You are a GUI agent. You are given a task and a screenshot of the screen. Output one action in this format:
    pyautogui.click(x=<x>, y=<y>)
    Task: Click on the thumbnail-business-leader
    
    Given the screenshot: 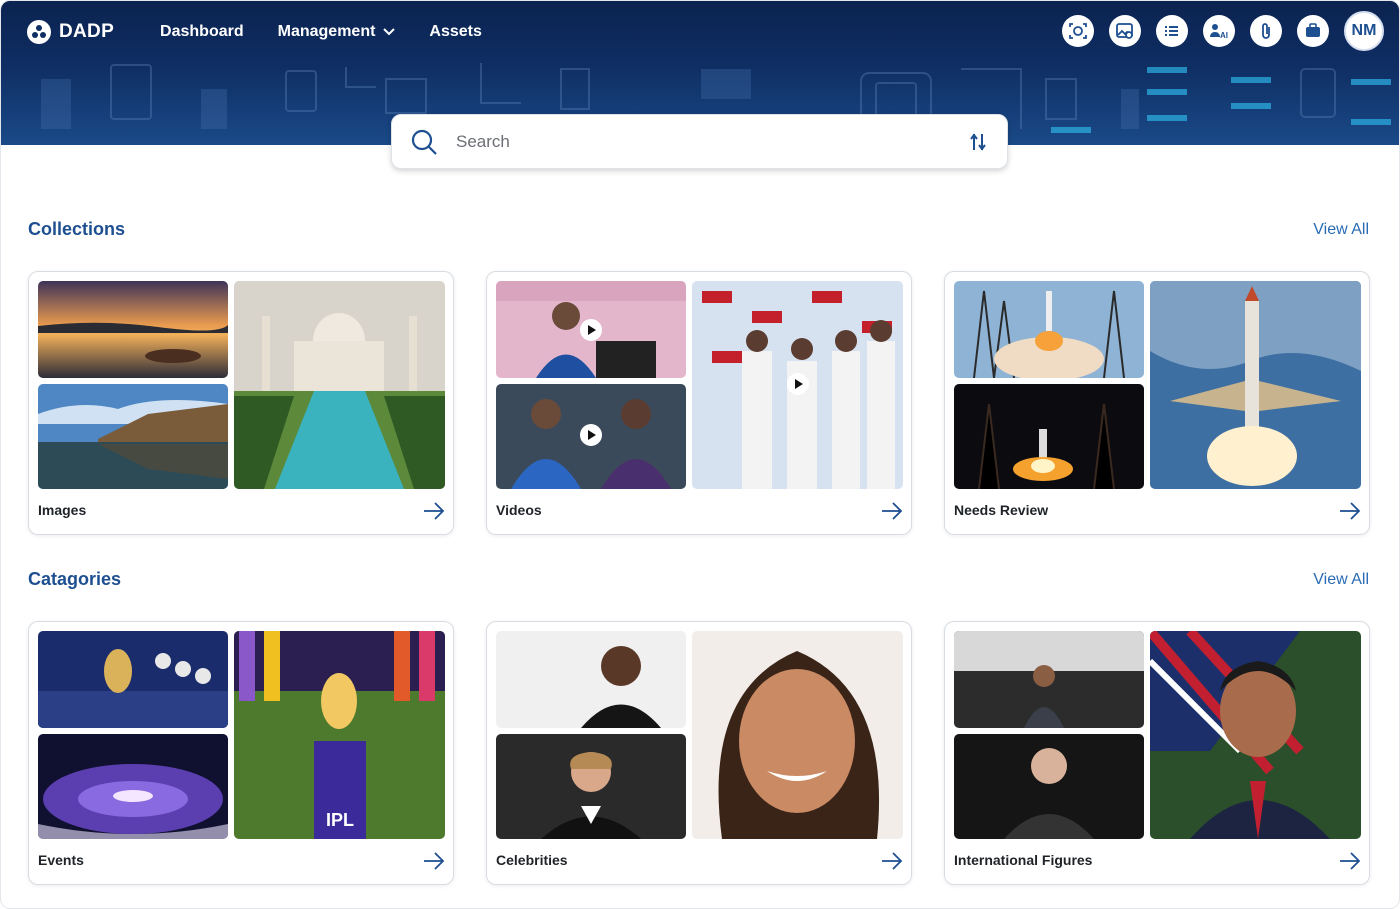 What is the action you would take?
    pyautogui.click(x=1049, y=786)
    